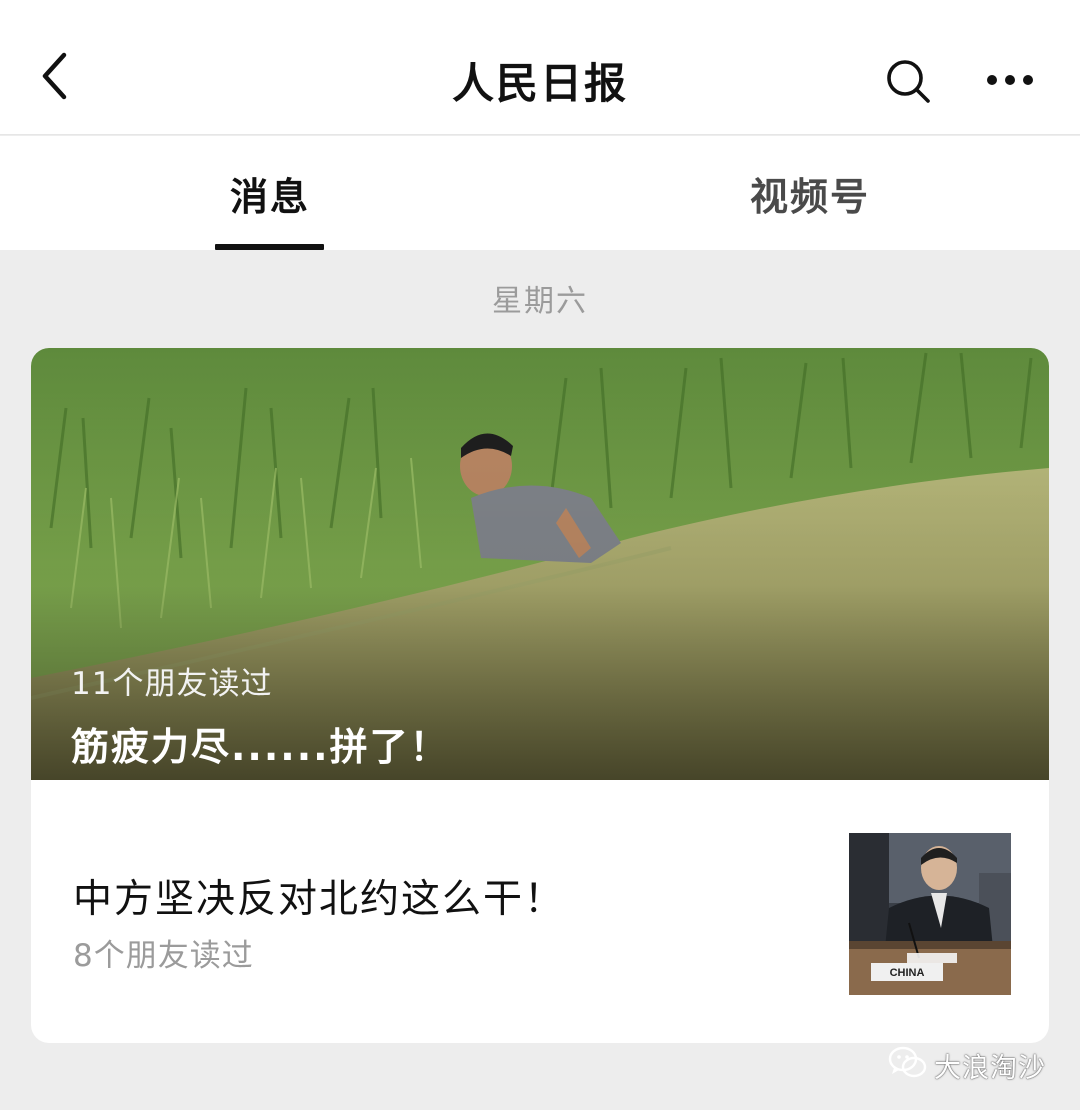  I want to click on active-tab-indicator, so click(269, 247).